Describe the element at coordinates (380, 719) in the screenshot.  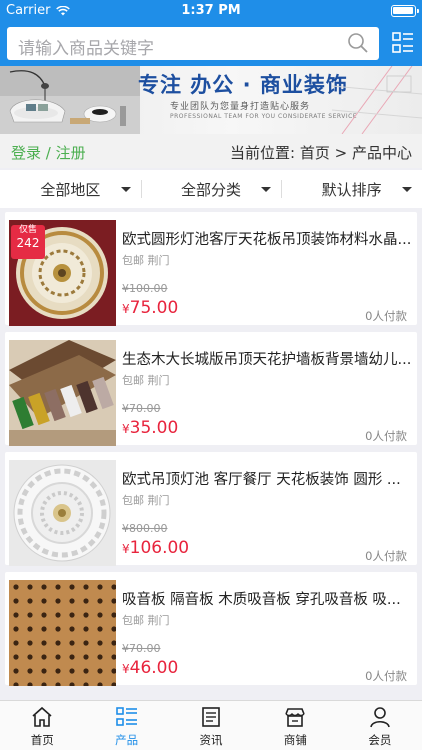
I see `member-icon` at that location.